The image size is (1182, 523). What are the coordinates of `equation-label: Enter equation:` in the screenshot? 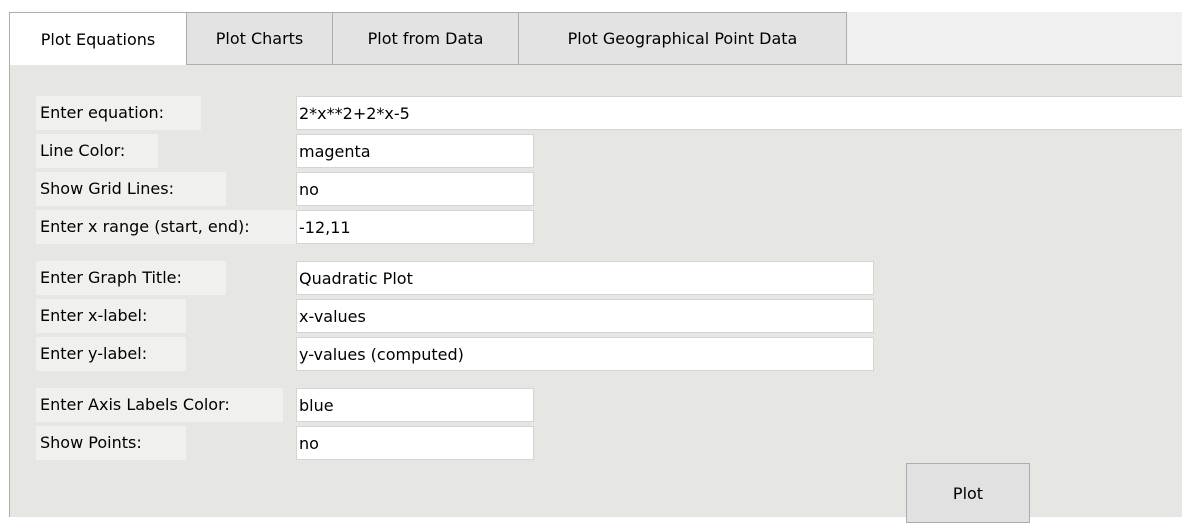 It's located at (118, 113).